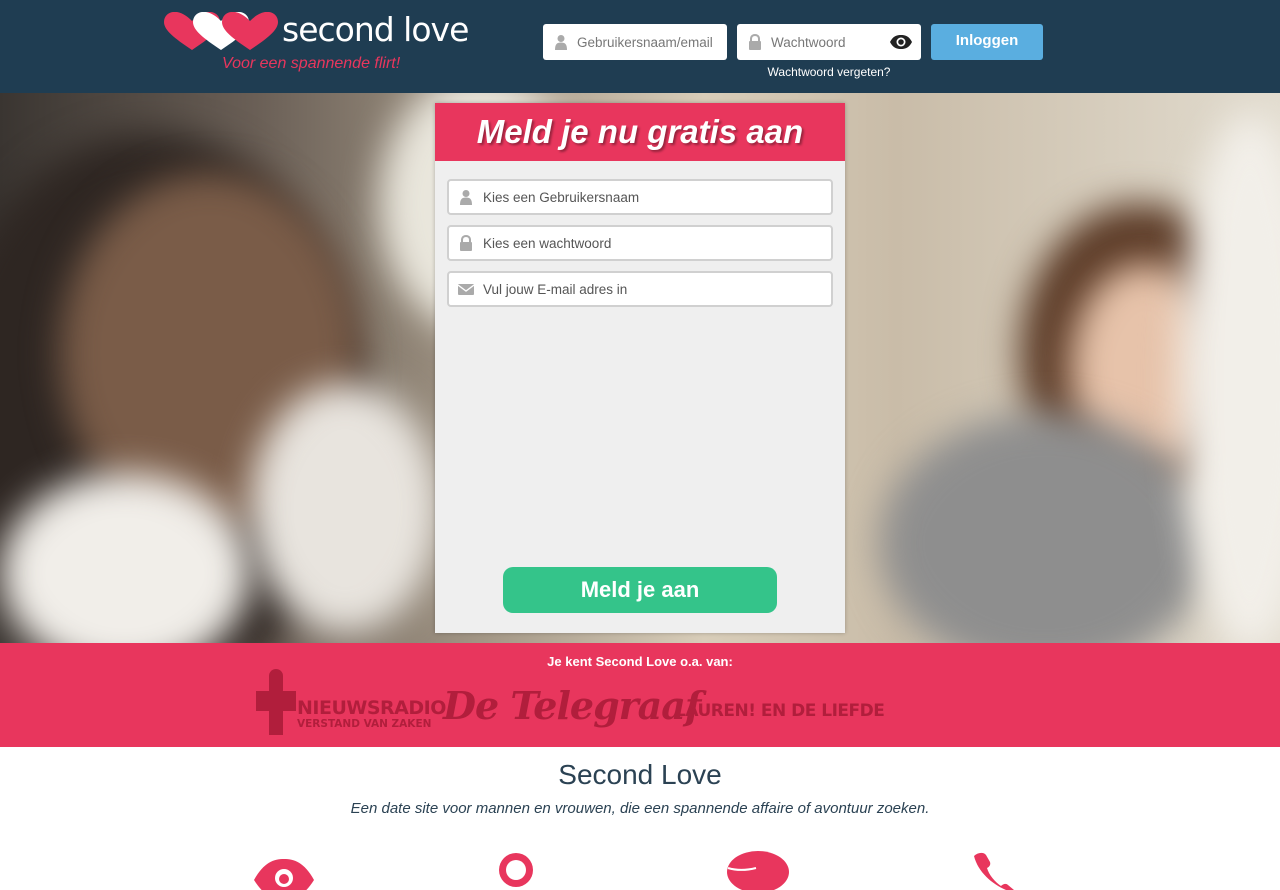 This screenshot has width=1280, height=890. I want to click on nieuwsradio-logo: NIEUWSRADIO, so click(371, 708).